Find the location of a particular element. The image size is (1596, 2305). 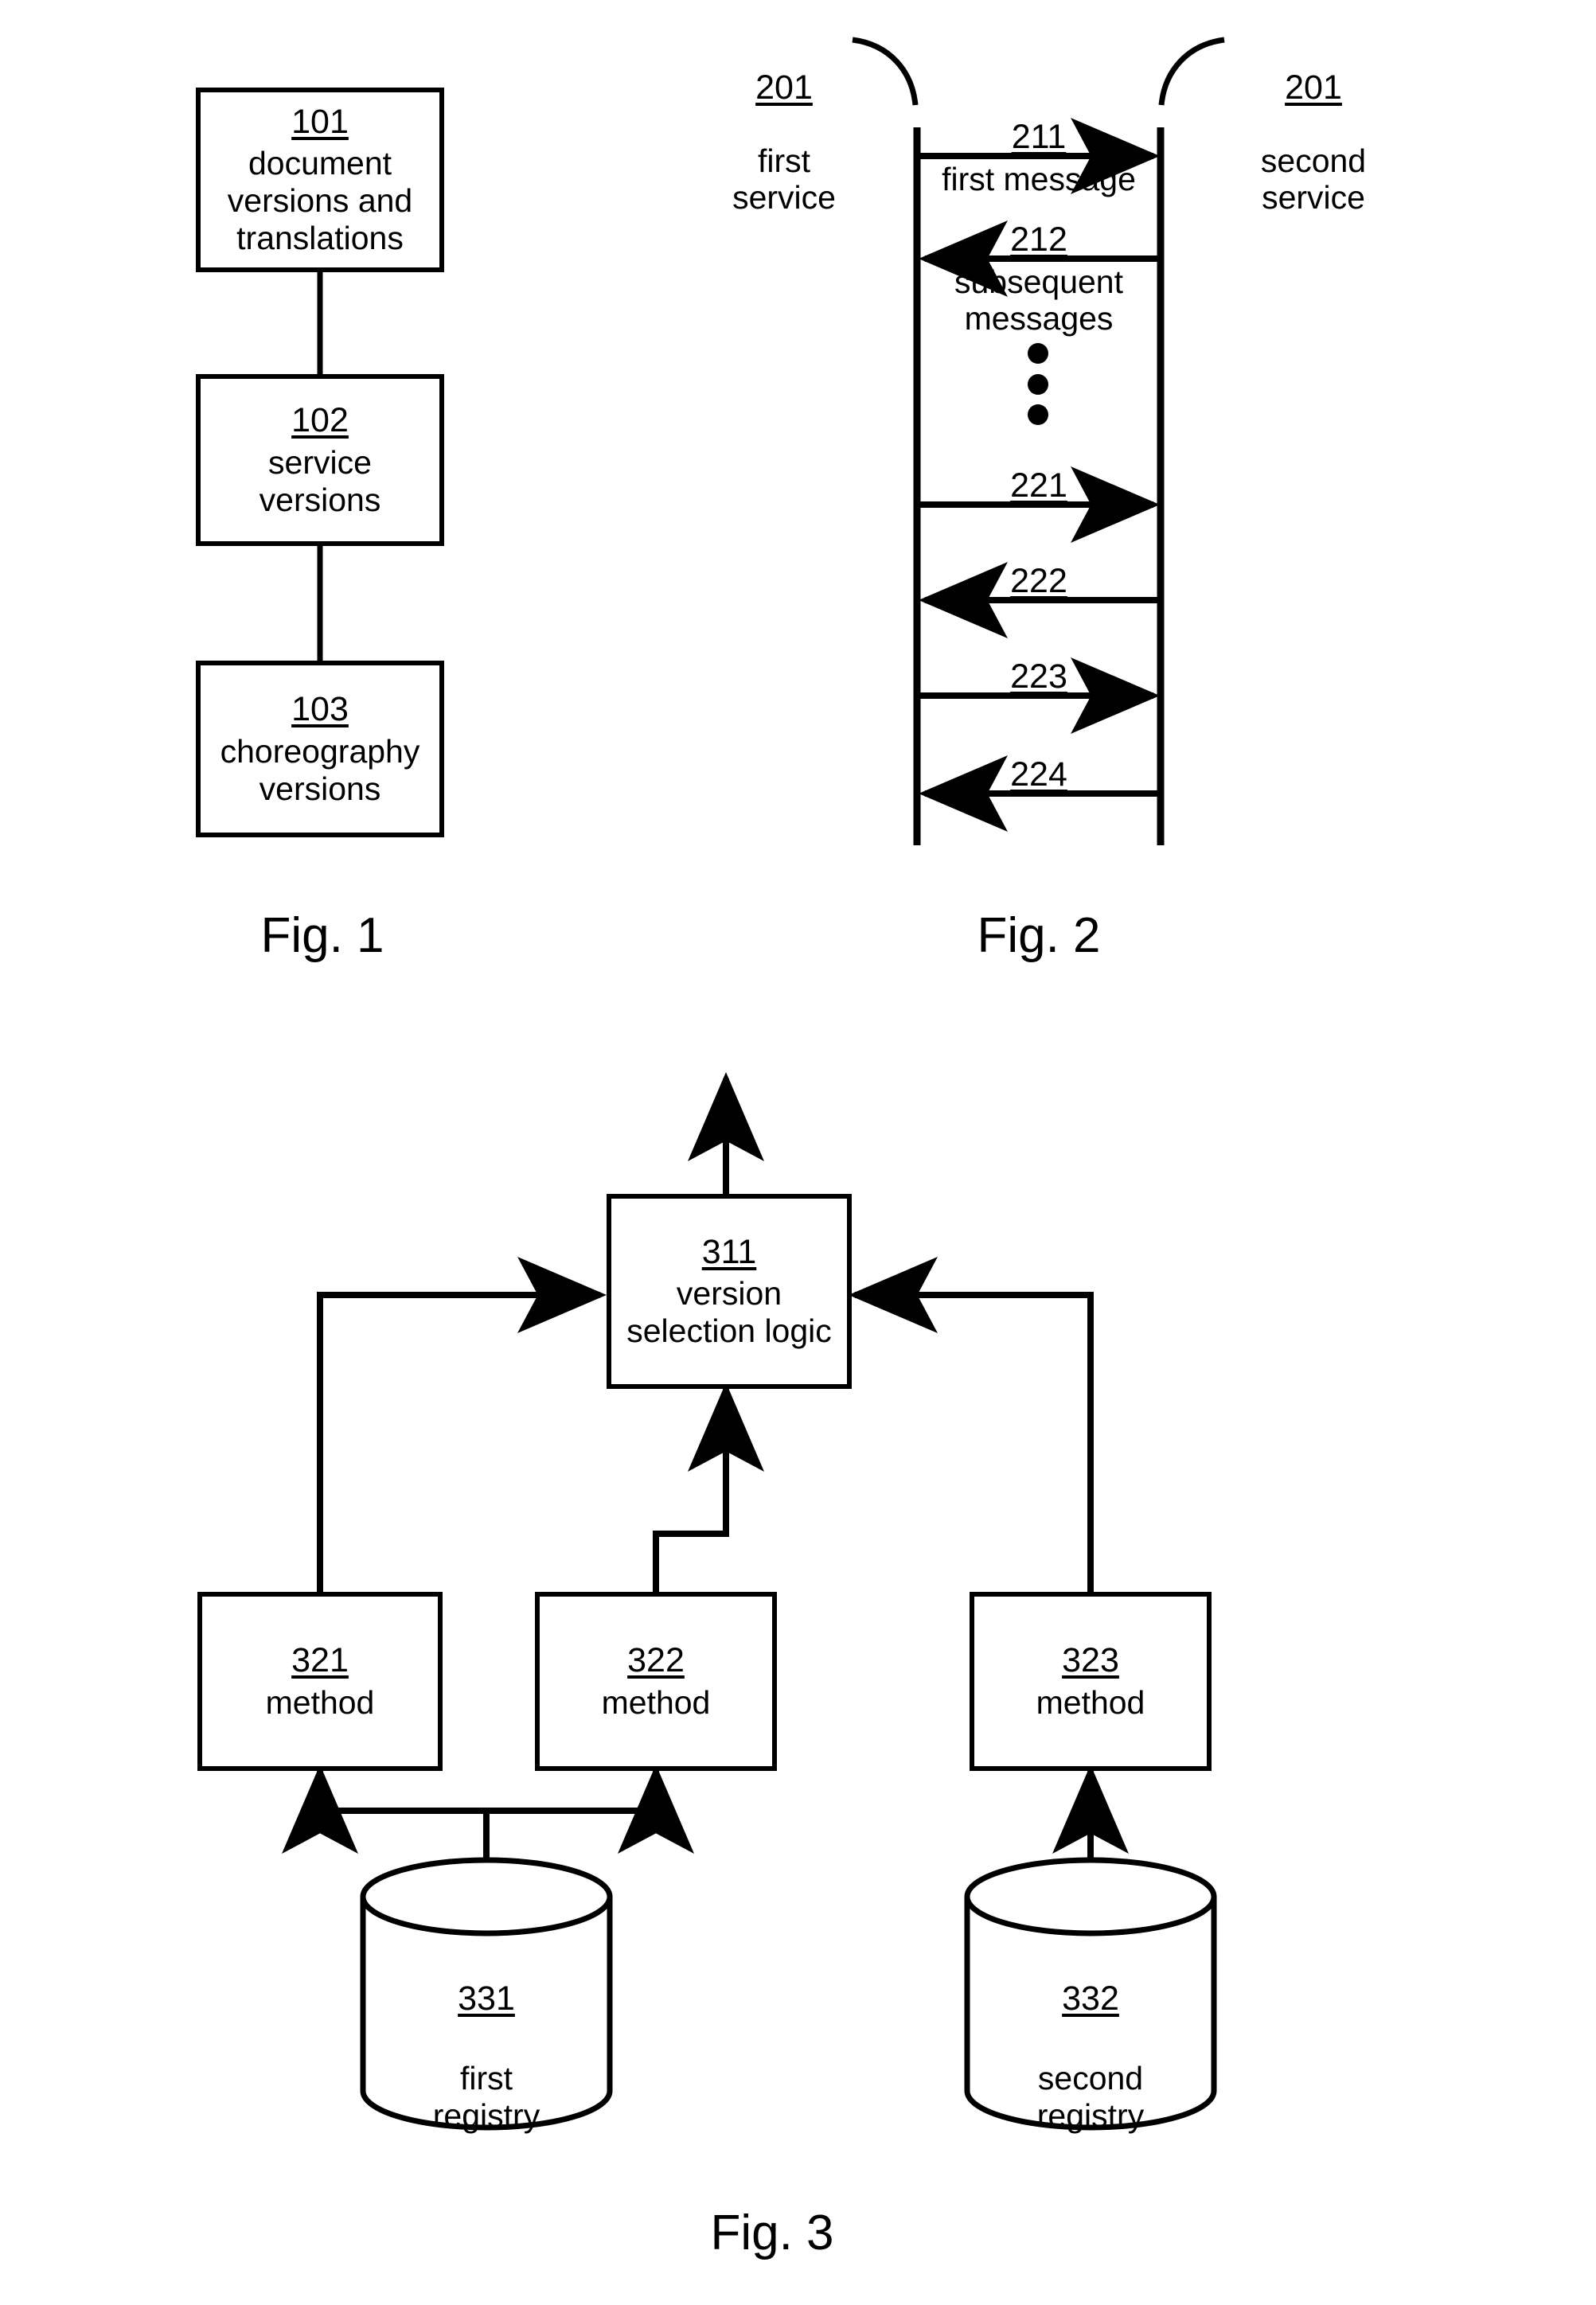

fig1-box-103: 103 choreography versions is located at coordinates (320, 749).